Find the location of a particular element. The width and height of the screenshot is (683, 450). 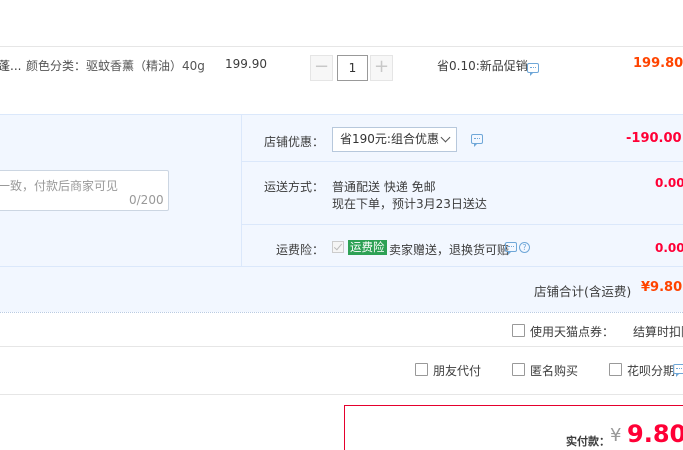

shop-discount-select: 省190元:组合优惠 is located at coordinates (394, 139).